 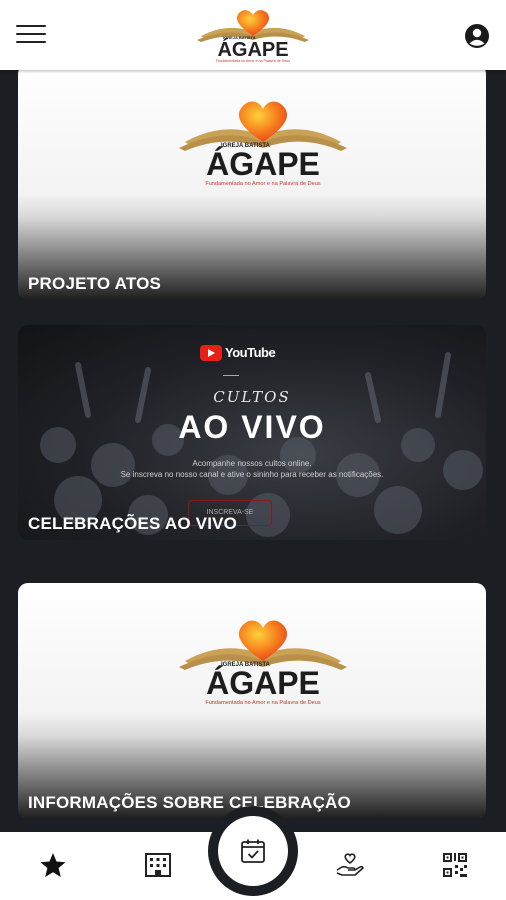 What do you see at coordinates (133, 523) in the screenshot?
I see `card-title: CELEBRAÇÕES AO VIVO` at bounding box center [133, 523].